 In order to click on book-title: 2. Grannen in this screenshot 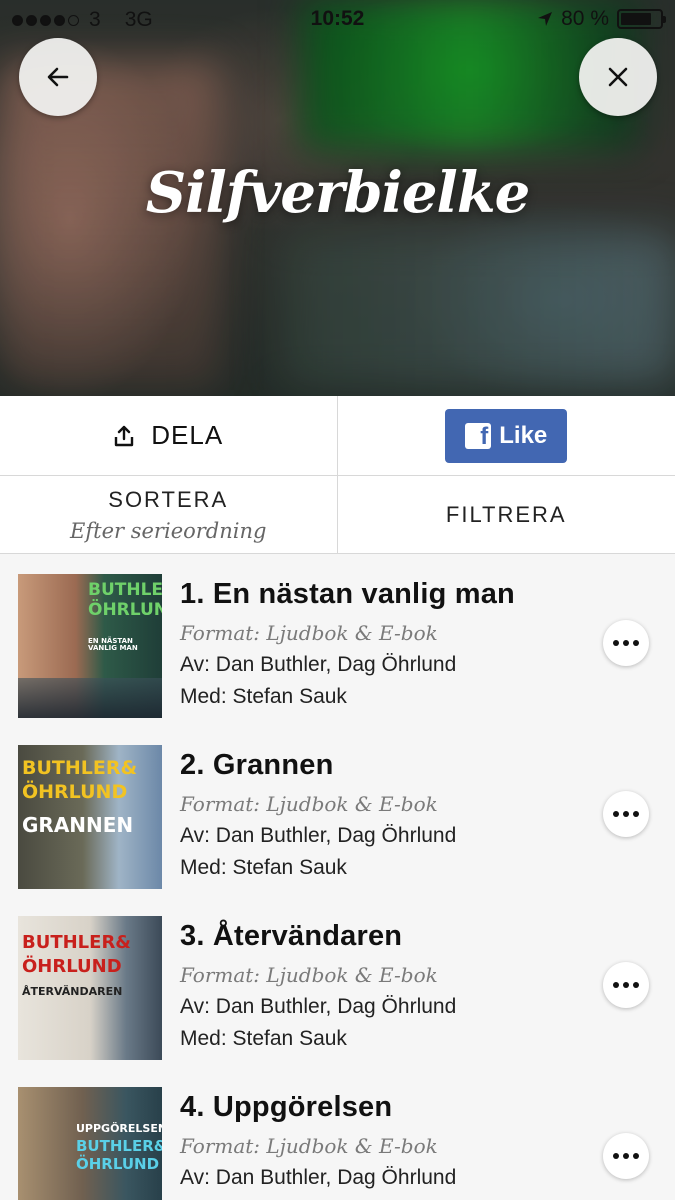, I will do `click(318, 765)`.